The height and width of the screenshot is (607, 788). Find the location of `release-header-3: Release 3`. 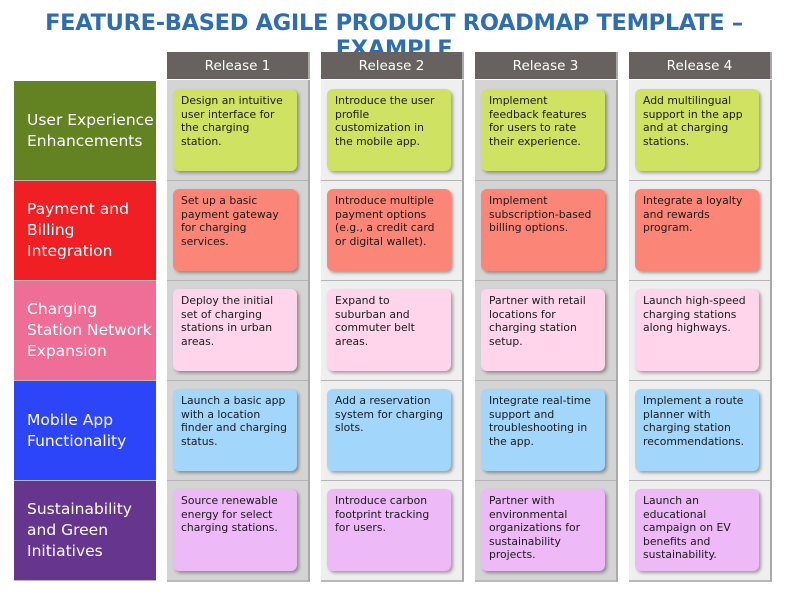

release-header-3: Release 3 is located at coordinates (546, 65).